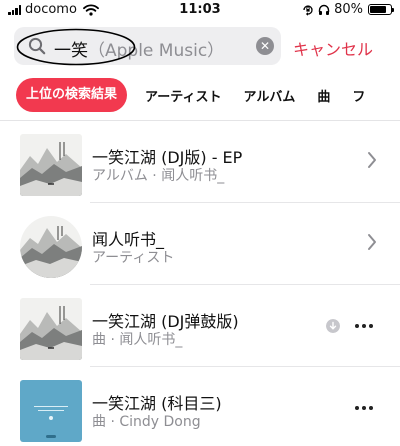 This screenshot has height=446, width=400. What do you see at coordinates (51, 165) in the screenshot?
I see `album-artwork` at bounding box center [51, 165].